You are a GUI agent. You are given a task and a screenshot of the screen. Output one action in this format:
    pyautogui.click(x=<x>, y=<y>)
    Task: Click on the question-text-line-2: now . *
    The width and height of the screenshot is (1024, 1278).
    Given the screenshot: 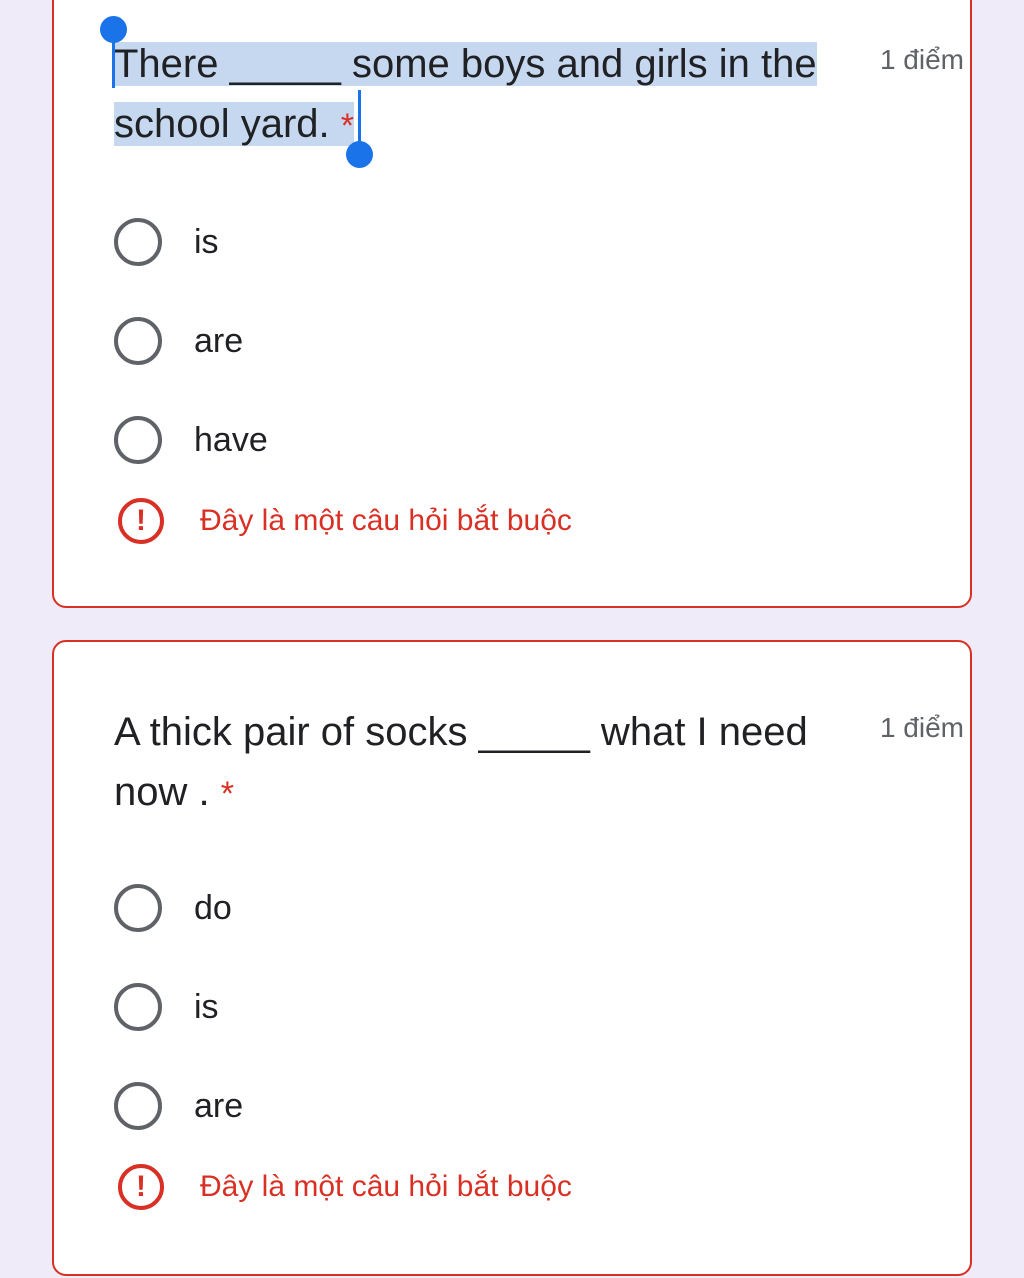 What is the action you would take?
    pyautogui.click(x=174, y=792)
    